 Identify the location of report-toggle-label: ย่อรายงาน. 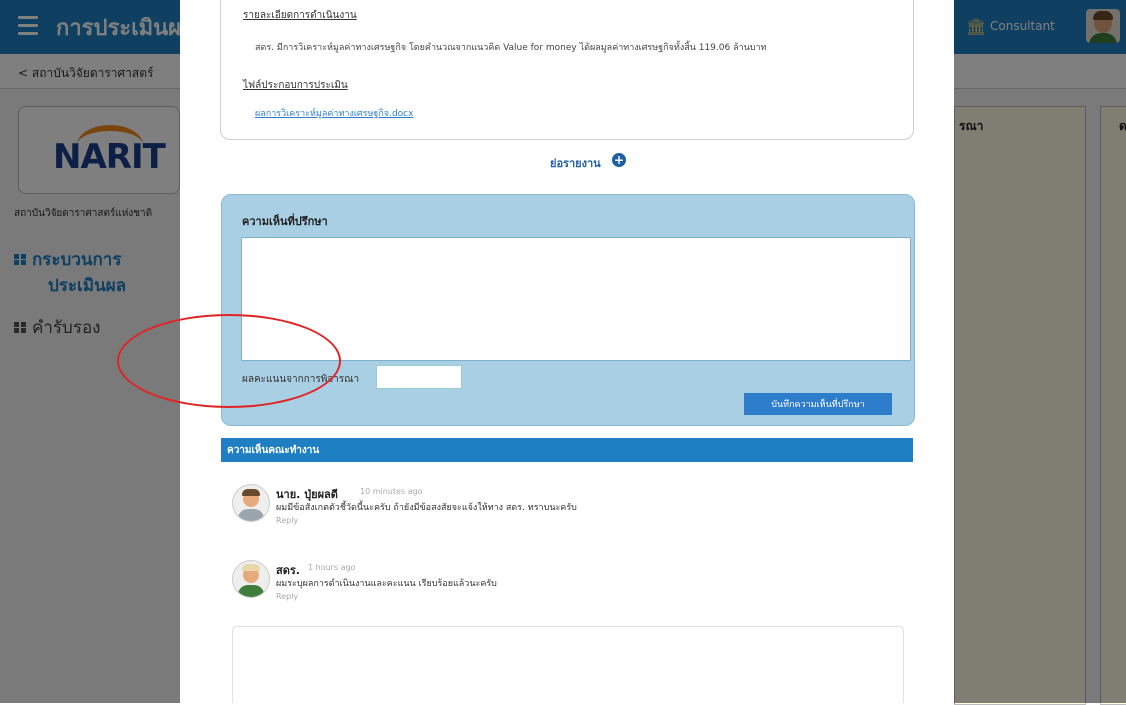
(575, 163).